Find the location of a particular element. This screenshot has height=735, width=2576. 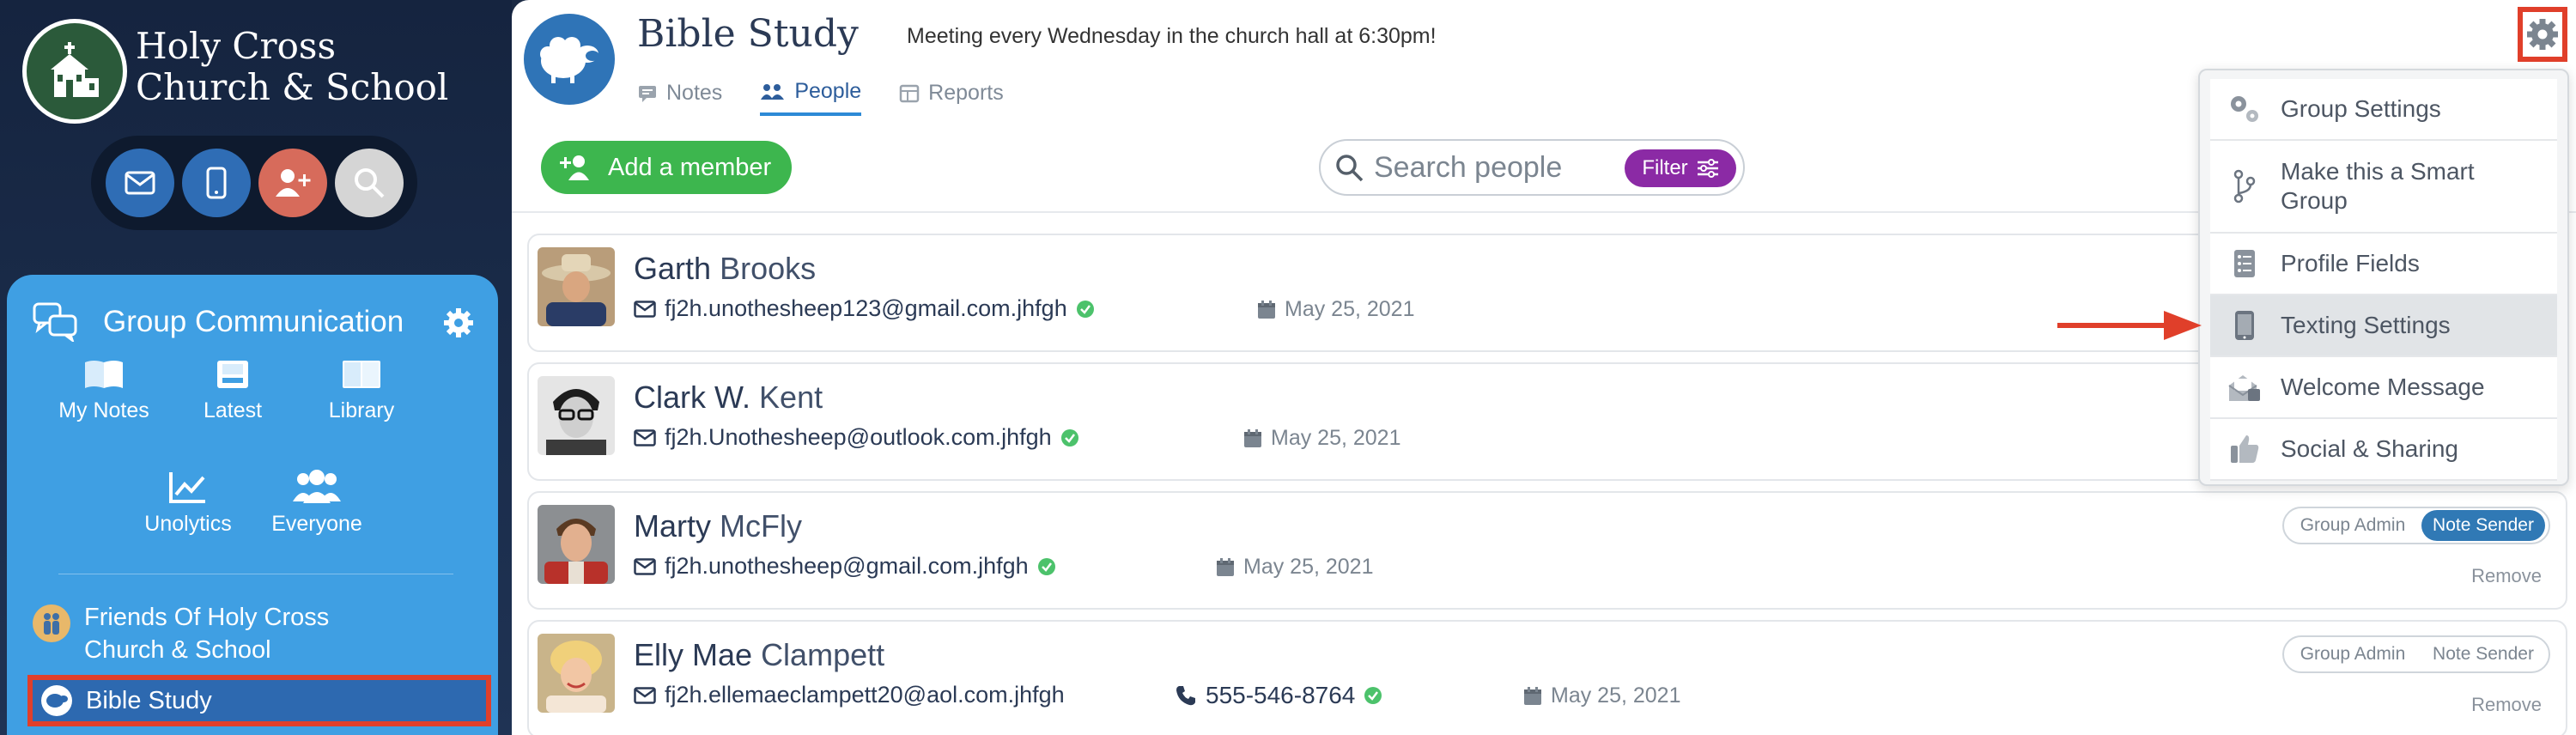

menu-item-smart-group: Make this a Smart Group is located at coordinates (2383, 187).